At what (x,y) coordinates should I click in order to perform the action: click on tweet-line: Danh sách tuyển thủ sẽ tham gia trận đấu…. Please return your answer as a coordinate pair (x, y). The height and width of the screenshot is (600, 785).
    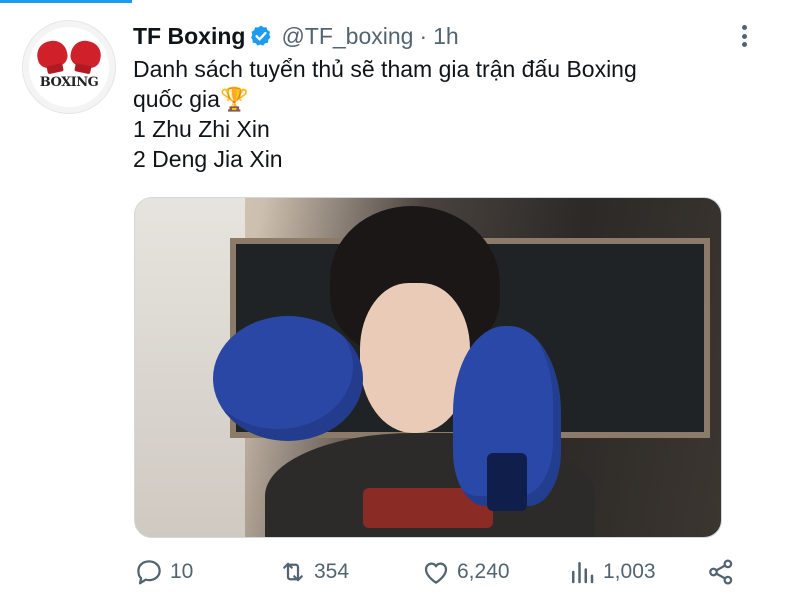
    Looking at the image, I should click on (385, 69).